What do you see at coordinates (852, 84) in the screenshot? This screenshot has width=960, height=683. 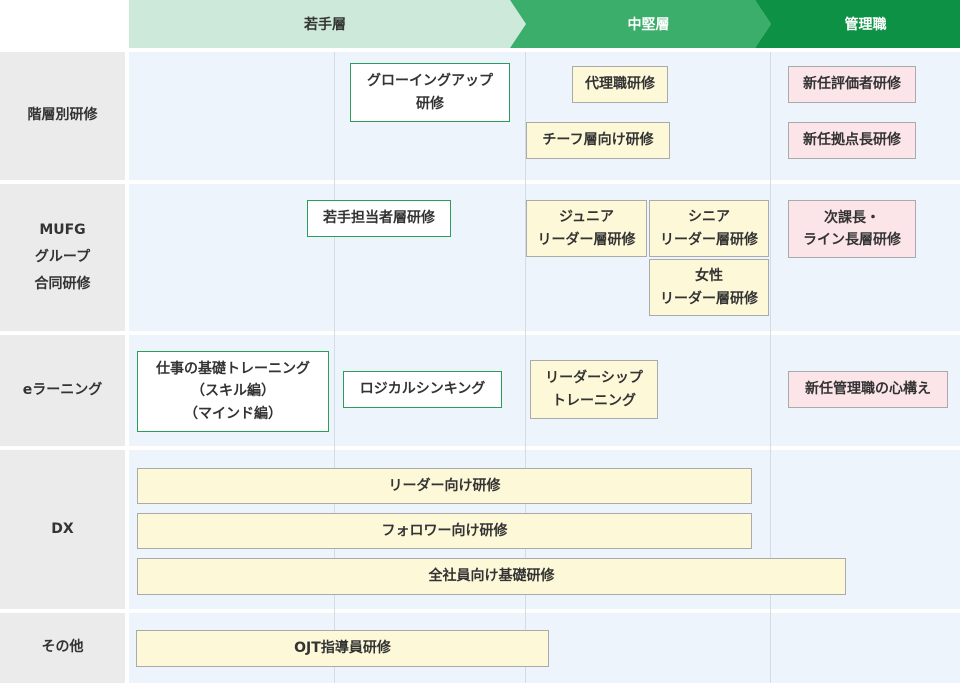 I see `program-new-evaluator: 新任評価者研修` at bounding box center [852, 84].